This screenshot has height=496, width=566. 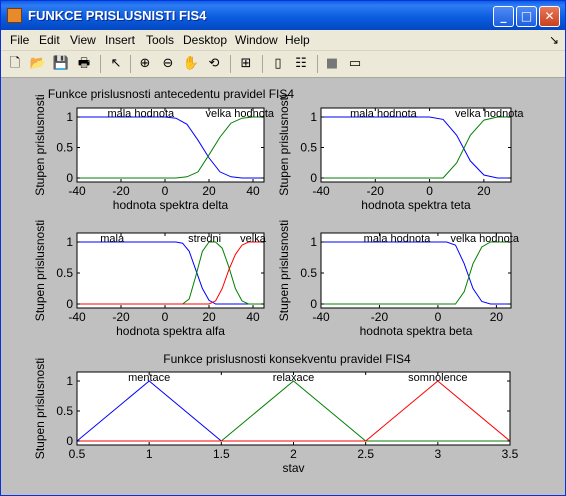 What do you see at coordinates (116, 64) in the screenshot?
I see `pointer-arrow-icon: ↖` at bounding box center [116, 64].